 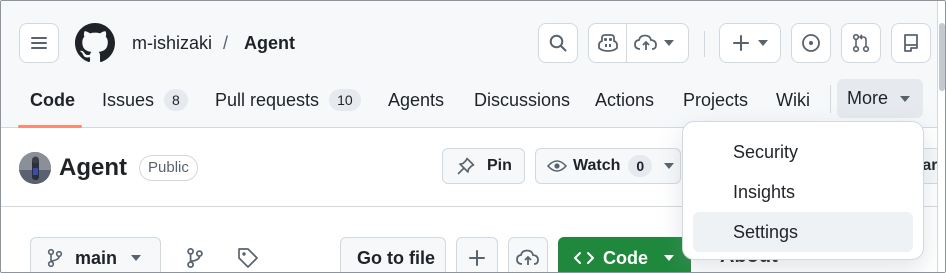 I want to click on pull-requests-button, so click(x=861, y=43).